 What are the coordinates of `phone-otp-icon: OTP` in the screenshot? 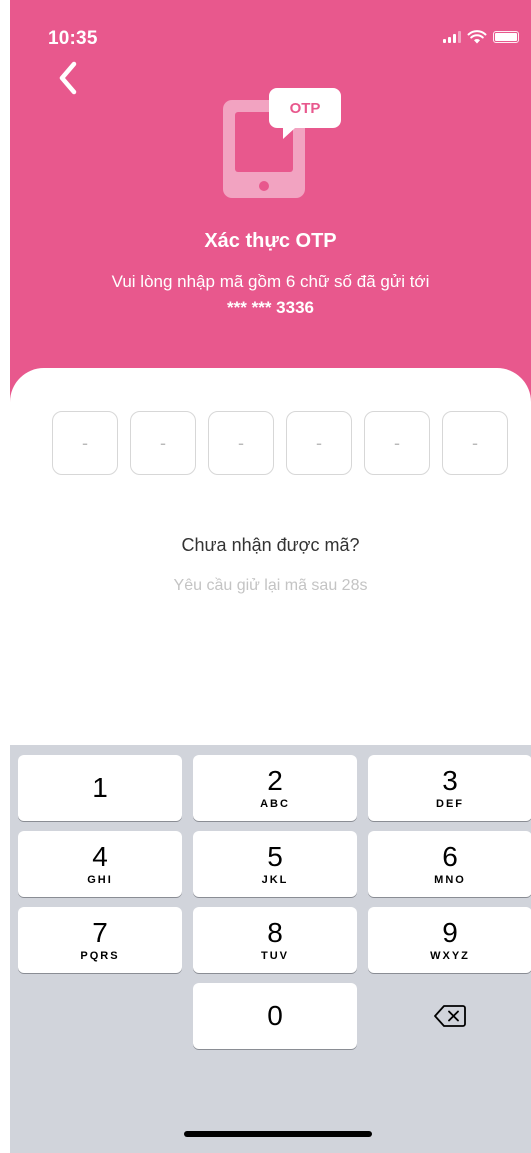 It's located at (282, 143).